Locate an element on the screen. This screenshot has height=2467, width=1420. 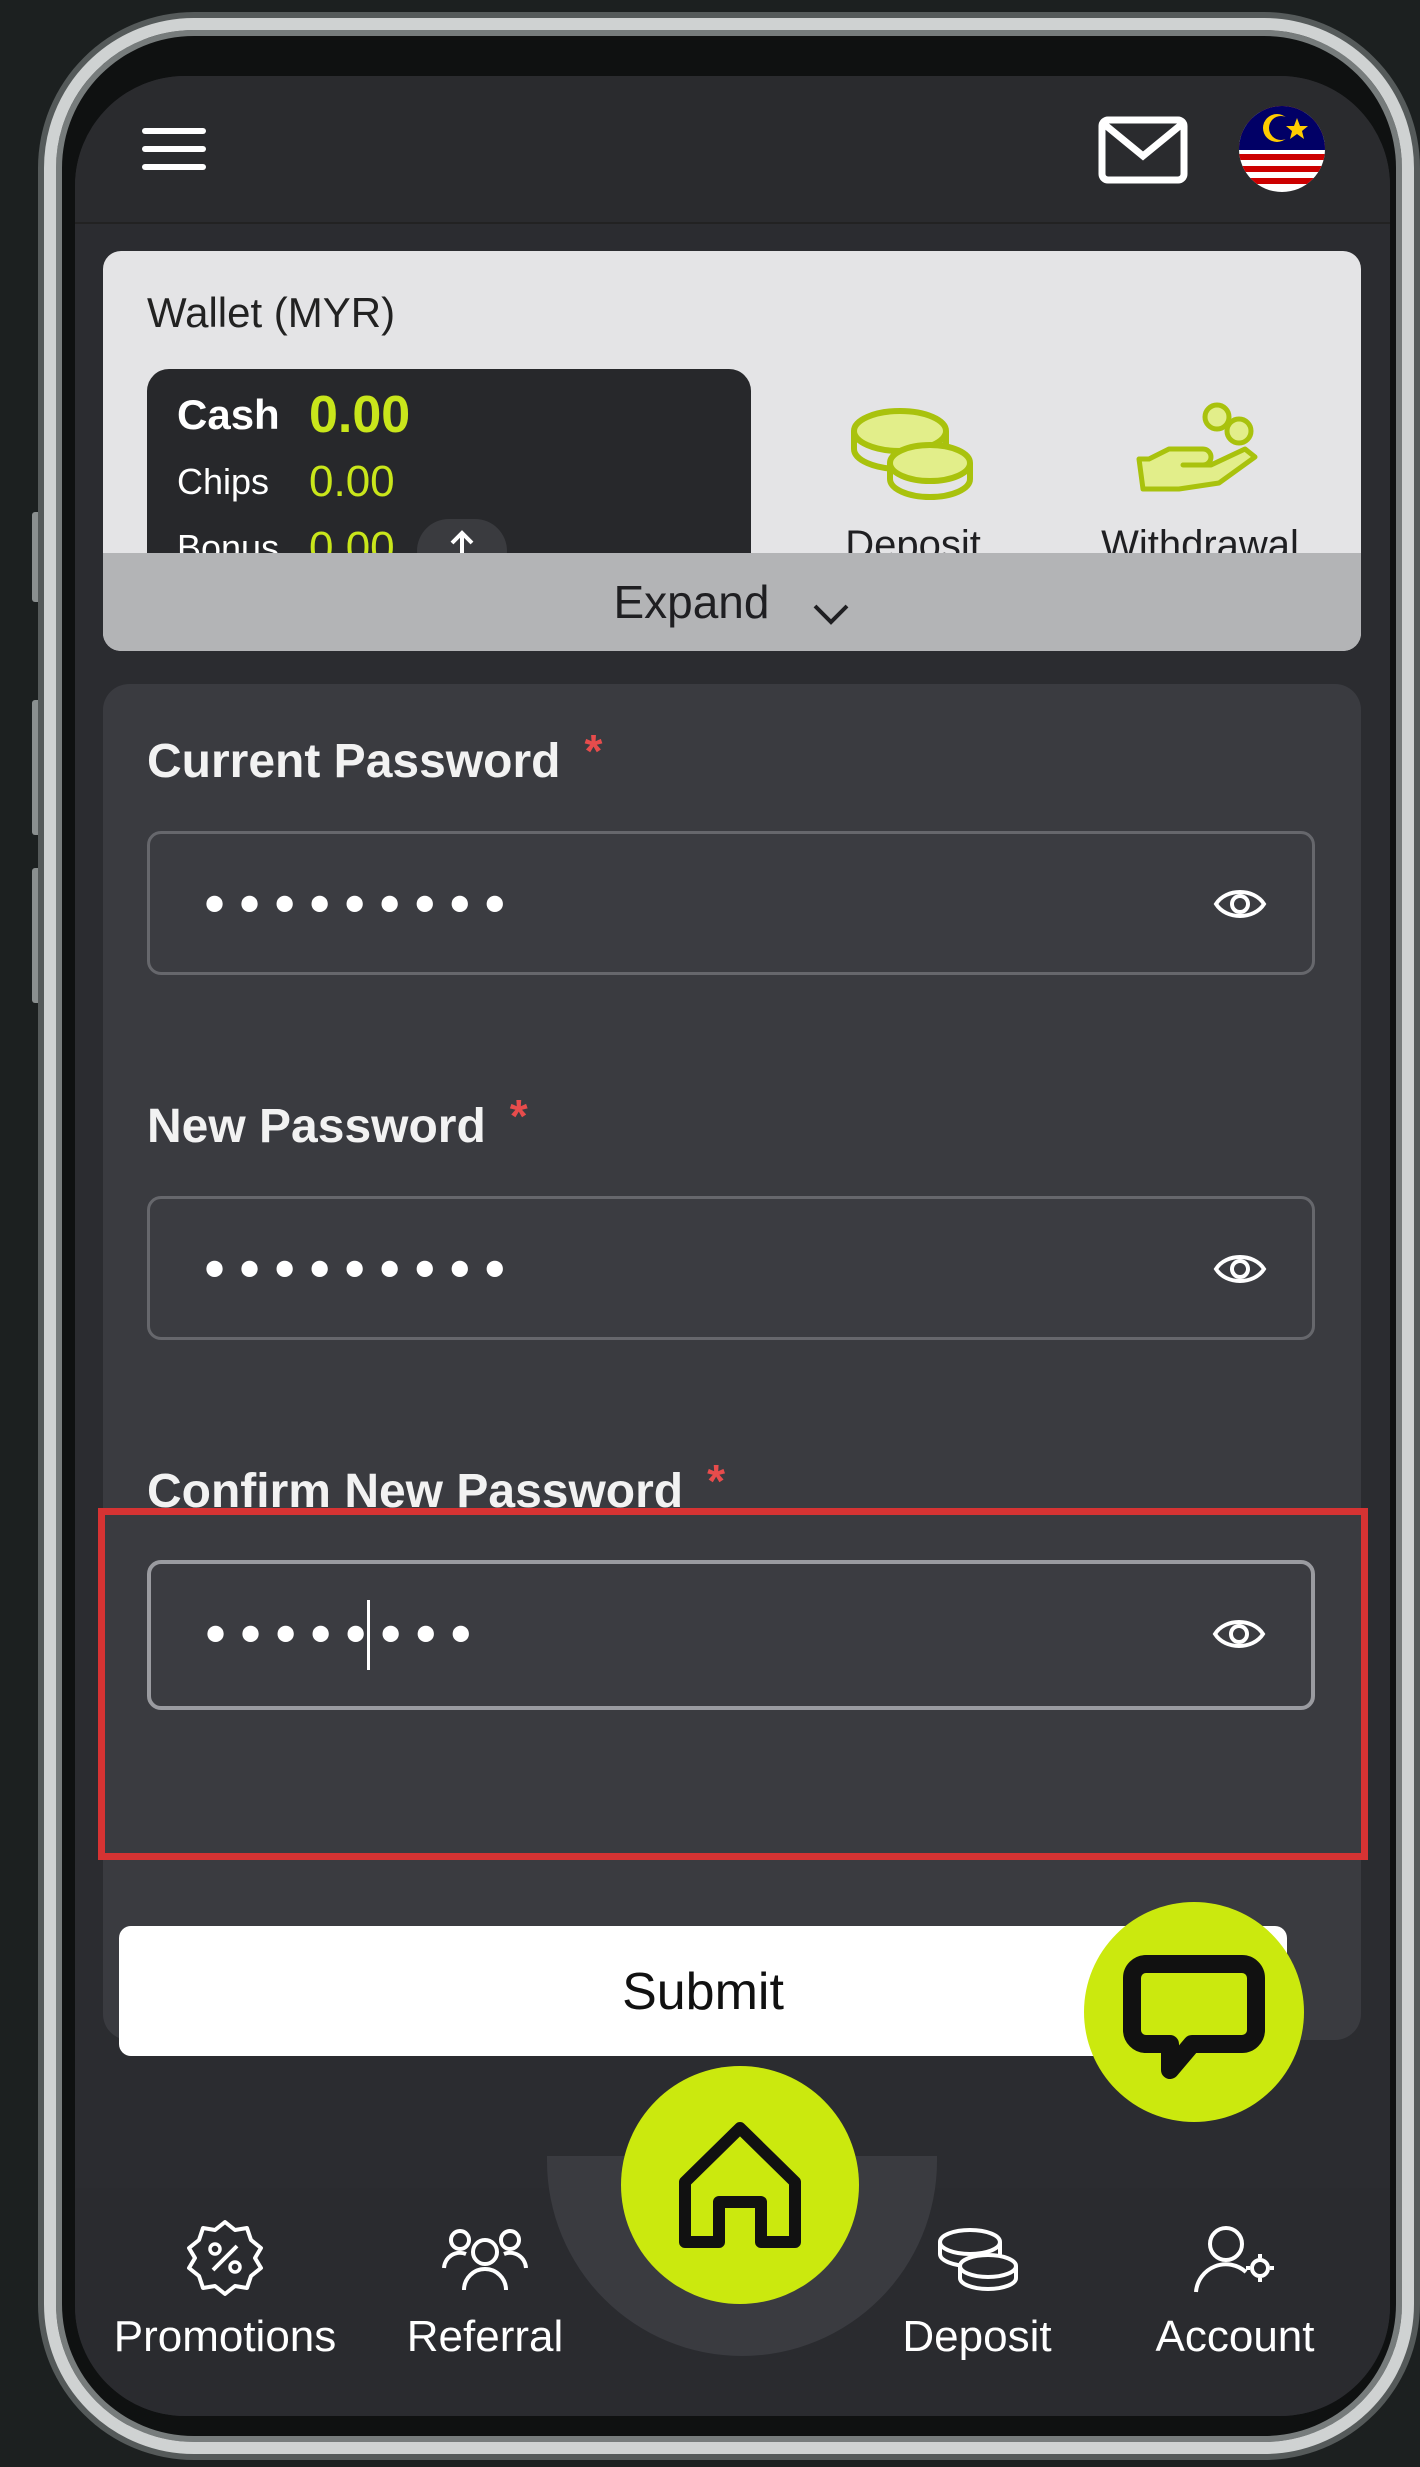
highlight-box is located at coordinates (733, 1684).